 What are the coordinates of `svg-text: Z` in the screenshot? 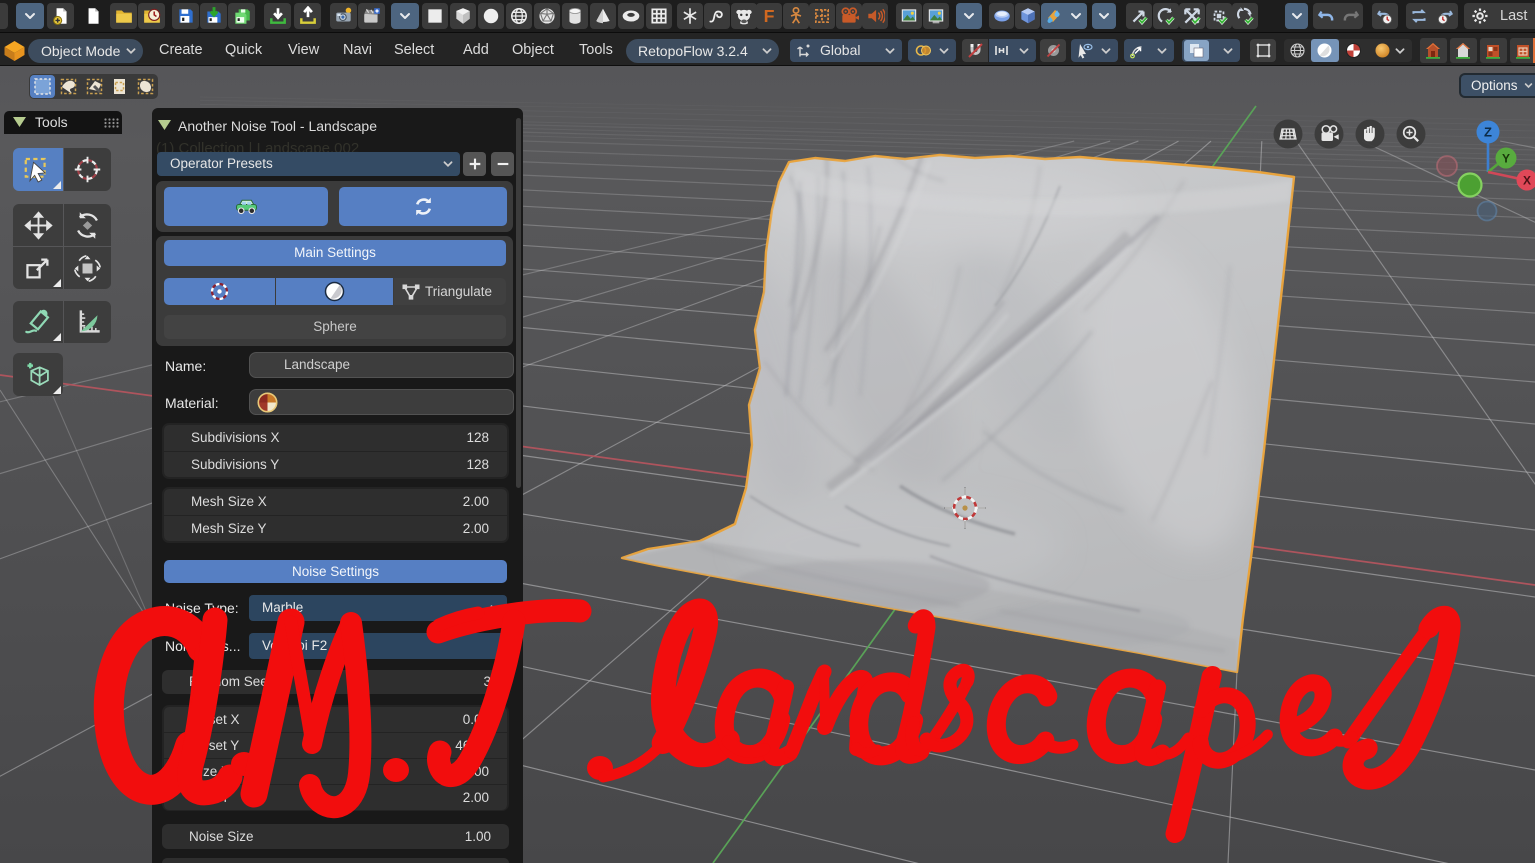 It's located at (1488, 132).